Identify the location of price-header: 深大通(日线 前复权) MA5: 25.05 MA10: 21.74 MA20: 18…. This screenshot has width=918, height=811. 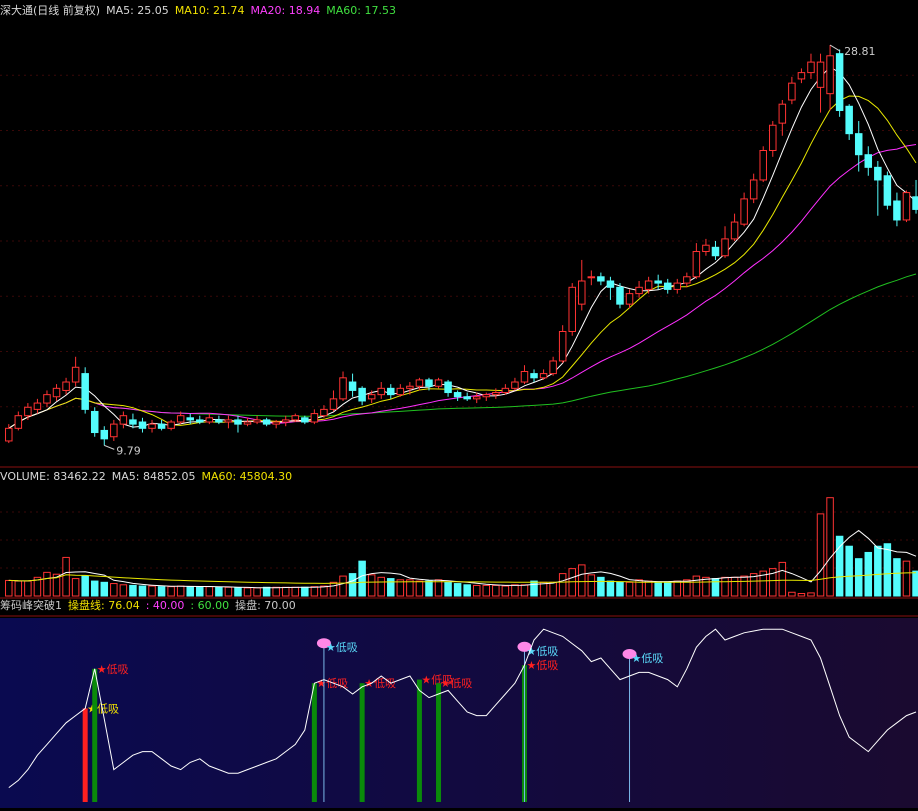
(201, 11).